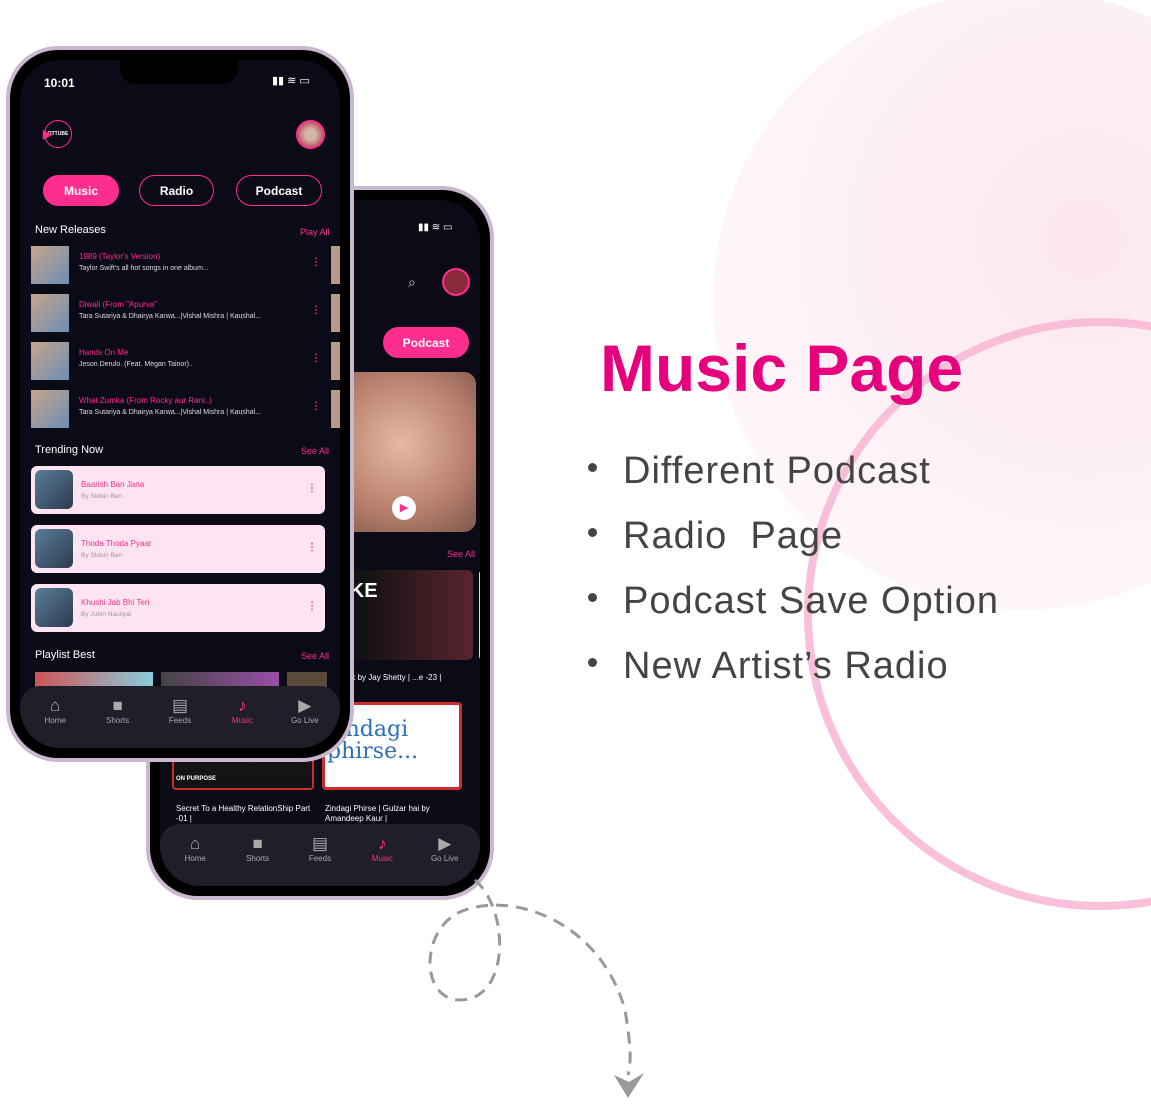 Image resolution: width=1151 pixels, height=1104 pixels. Describe the element at coordinates (305, 717) in the screenshot. I see `nav-go-live: ▶ Go Live` at that location.